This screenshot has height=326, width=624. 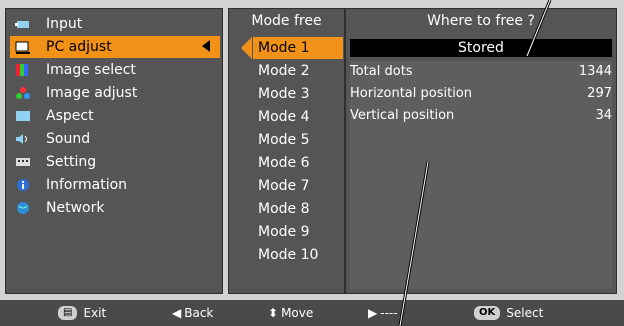 I want to click on status-stored-bar: Stored, so click(x=481, y=48).